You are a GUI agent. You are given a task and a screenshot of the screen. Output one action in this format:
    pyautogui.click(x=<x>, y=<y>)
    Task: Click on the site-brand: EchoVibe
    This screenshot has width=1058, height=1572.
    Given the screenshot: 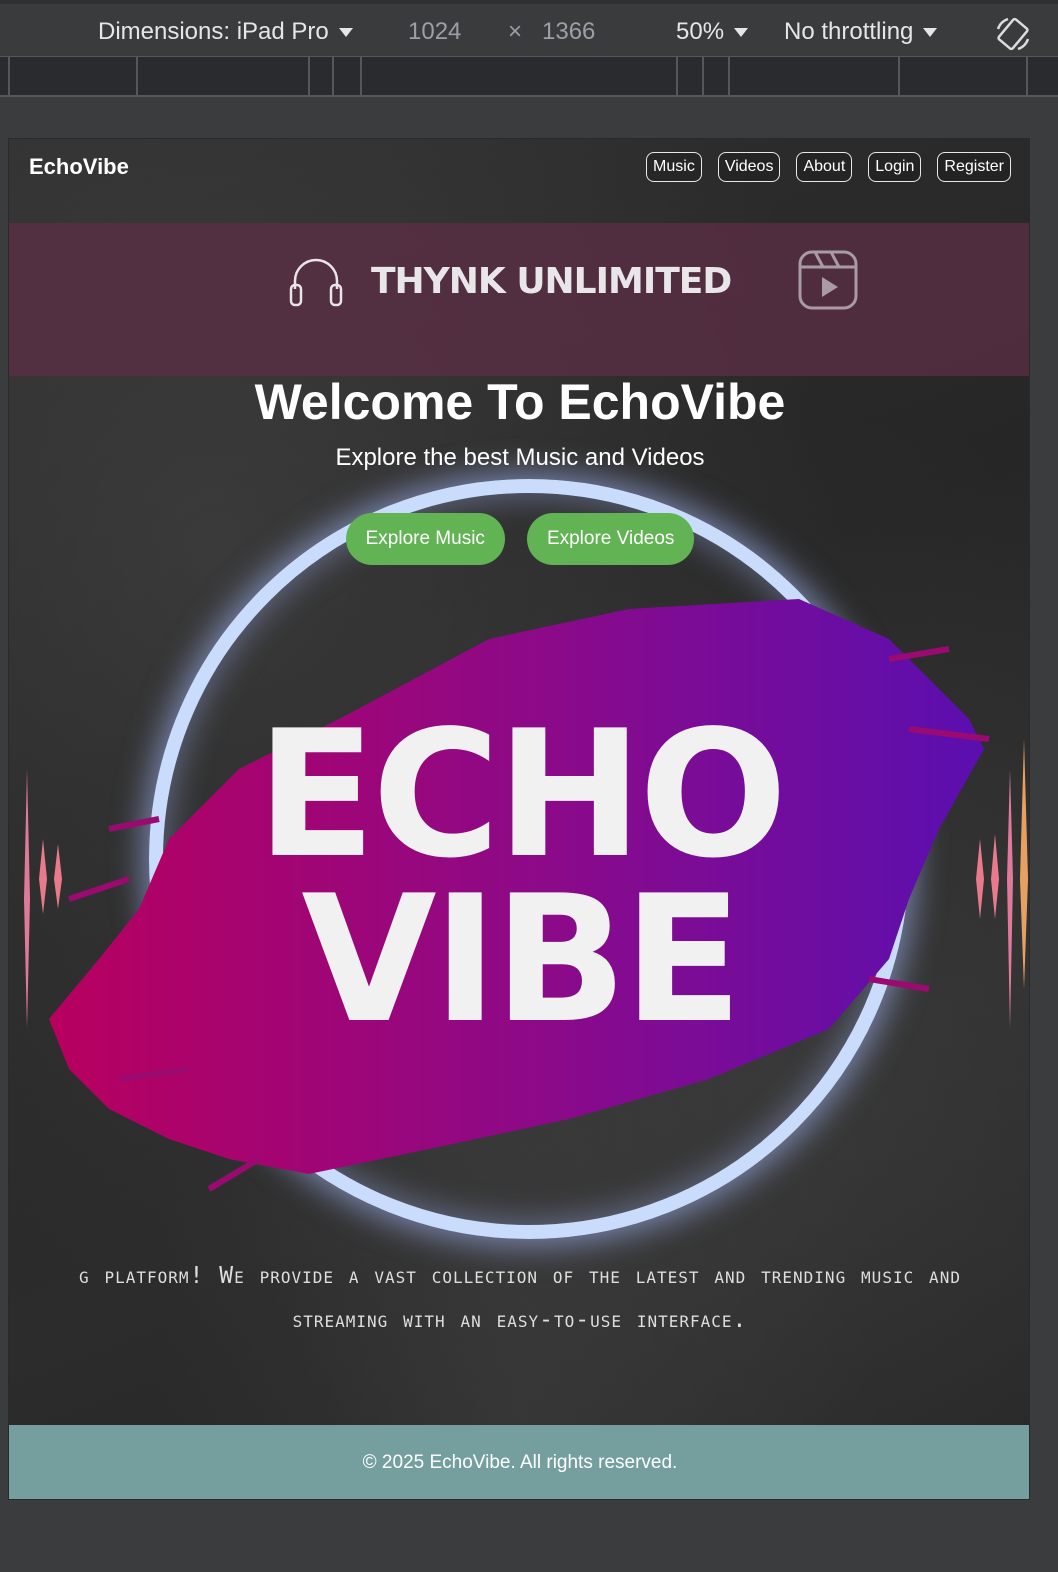 What is the action you would take?
    pyautogui.click(x=79, y=167)
    